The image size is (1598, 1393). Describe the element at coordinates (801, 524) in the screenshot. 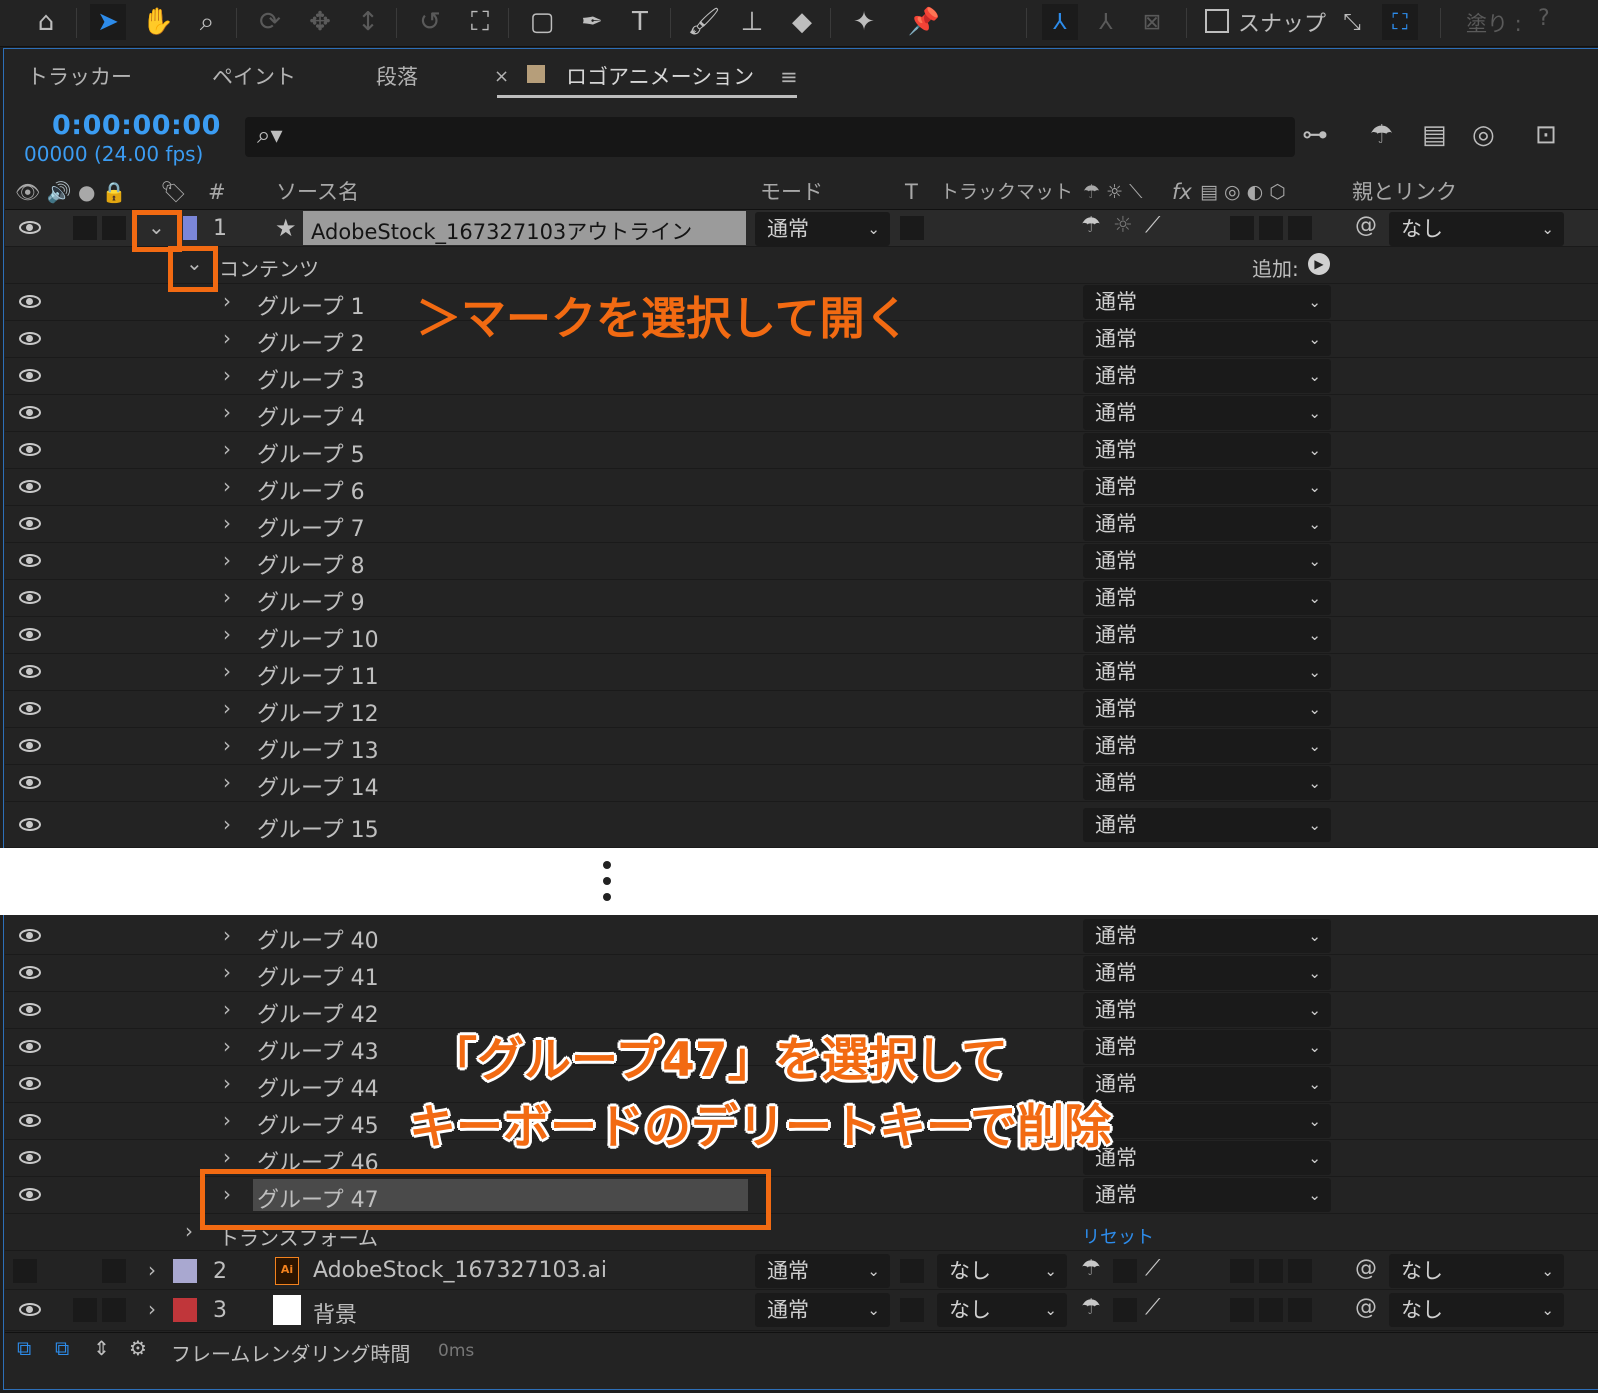

I see `group-row: › グループ 7 通常 ⌄` at that location.